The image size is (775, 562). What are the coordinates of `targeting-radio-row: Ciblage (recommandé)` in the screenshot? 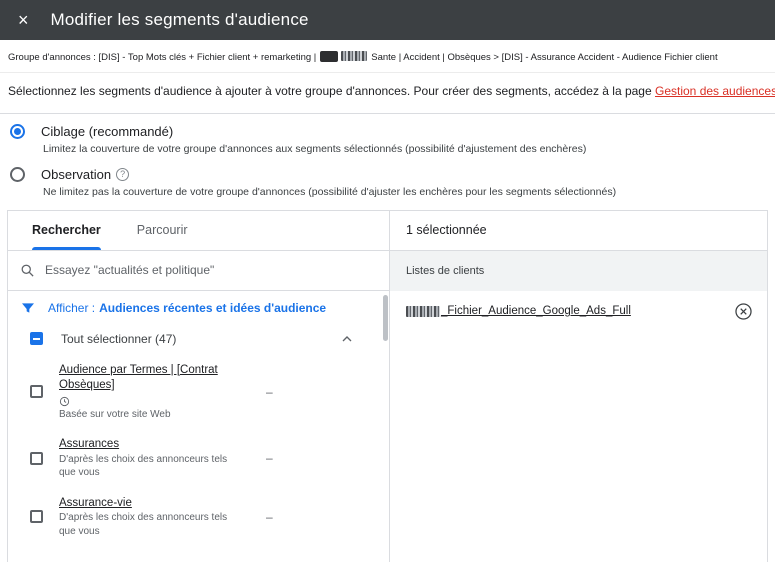 It's located at (388, 131).